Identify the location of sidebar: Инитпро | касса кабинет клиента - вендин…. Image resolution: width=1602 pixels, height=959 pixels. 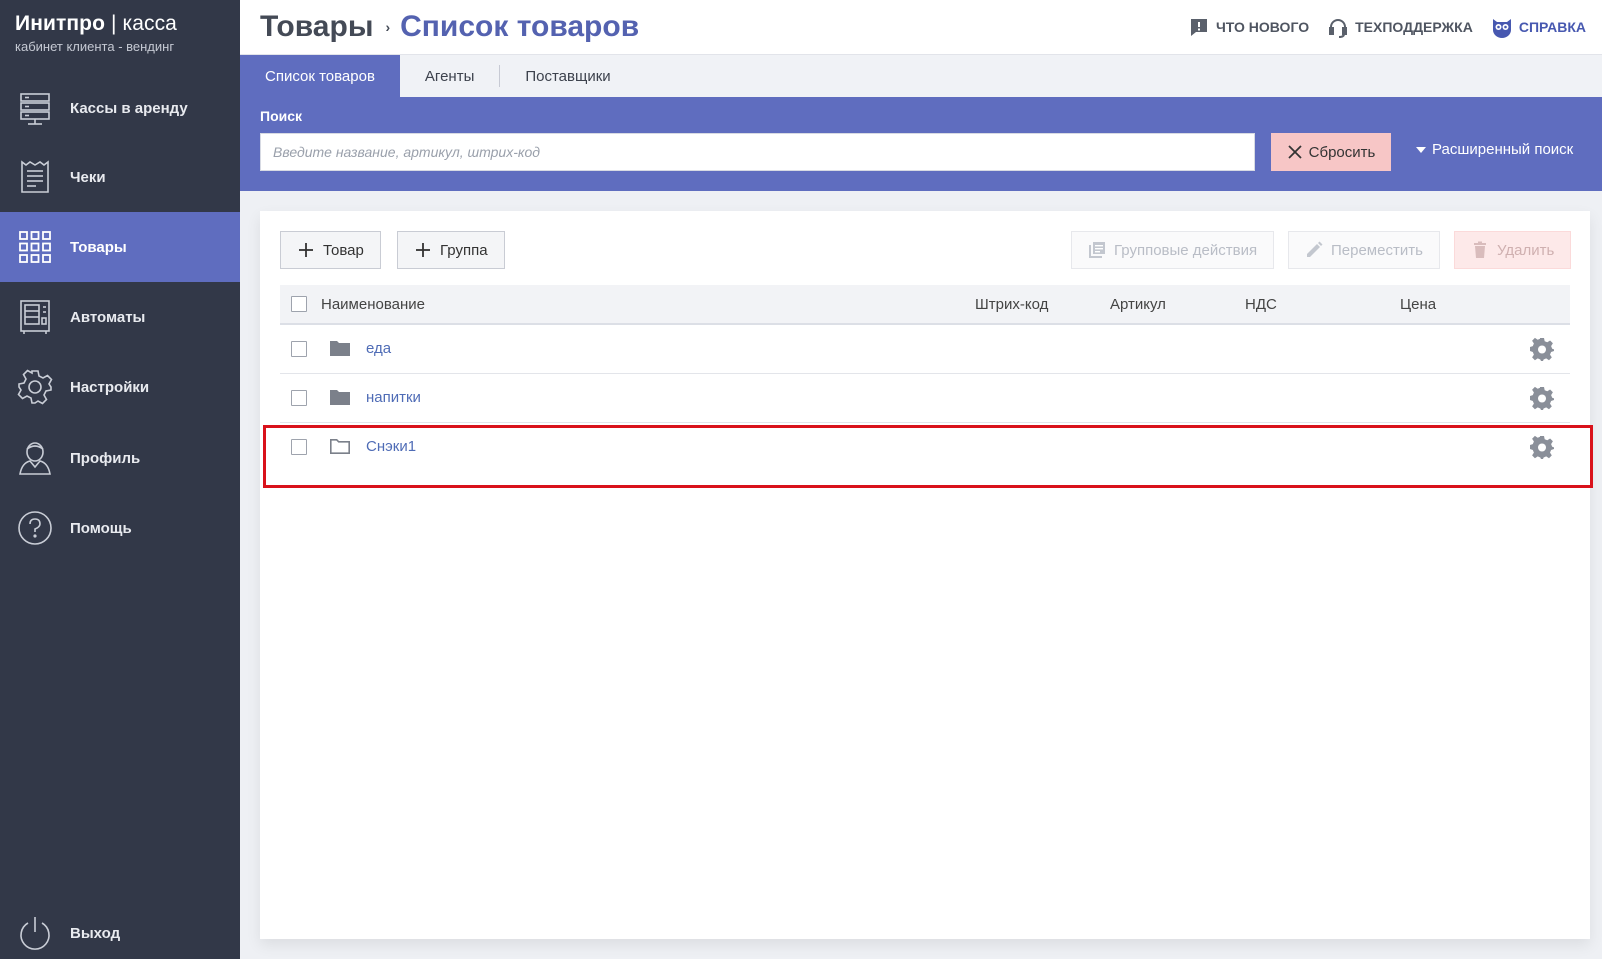
(120, 479).